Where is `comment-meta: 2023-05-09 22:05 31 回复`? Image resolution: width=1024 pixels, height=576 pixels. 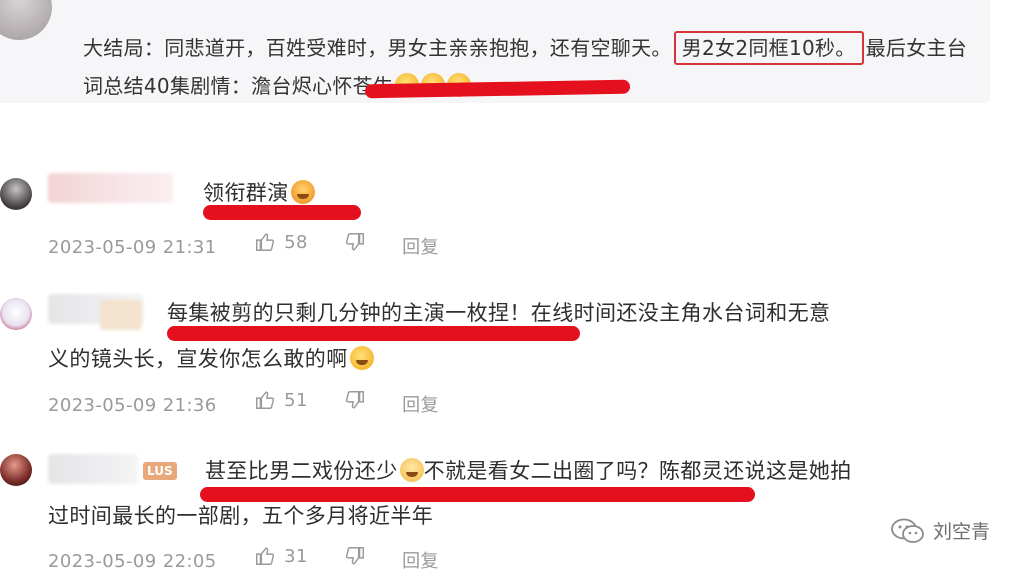 comment-meta: 2023-05-09 22:05 31 回复 is located at coordinates (258, 559).